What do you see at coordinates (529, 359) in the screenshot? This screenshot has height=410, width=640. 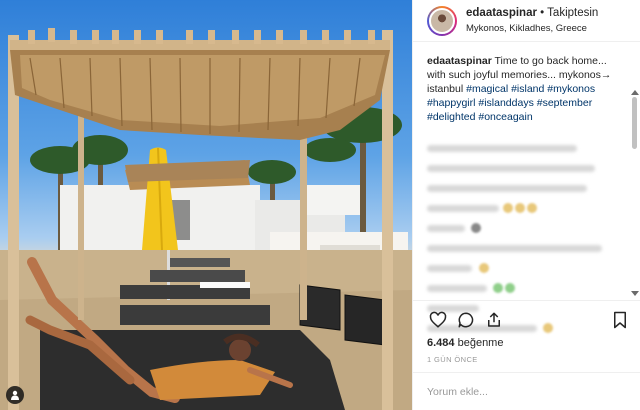 I see `post-timestamp: 1 GÜN ÖNCE` at bounding box center [529, 359].